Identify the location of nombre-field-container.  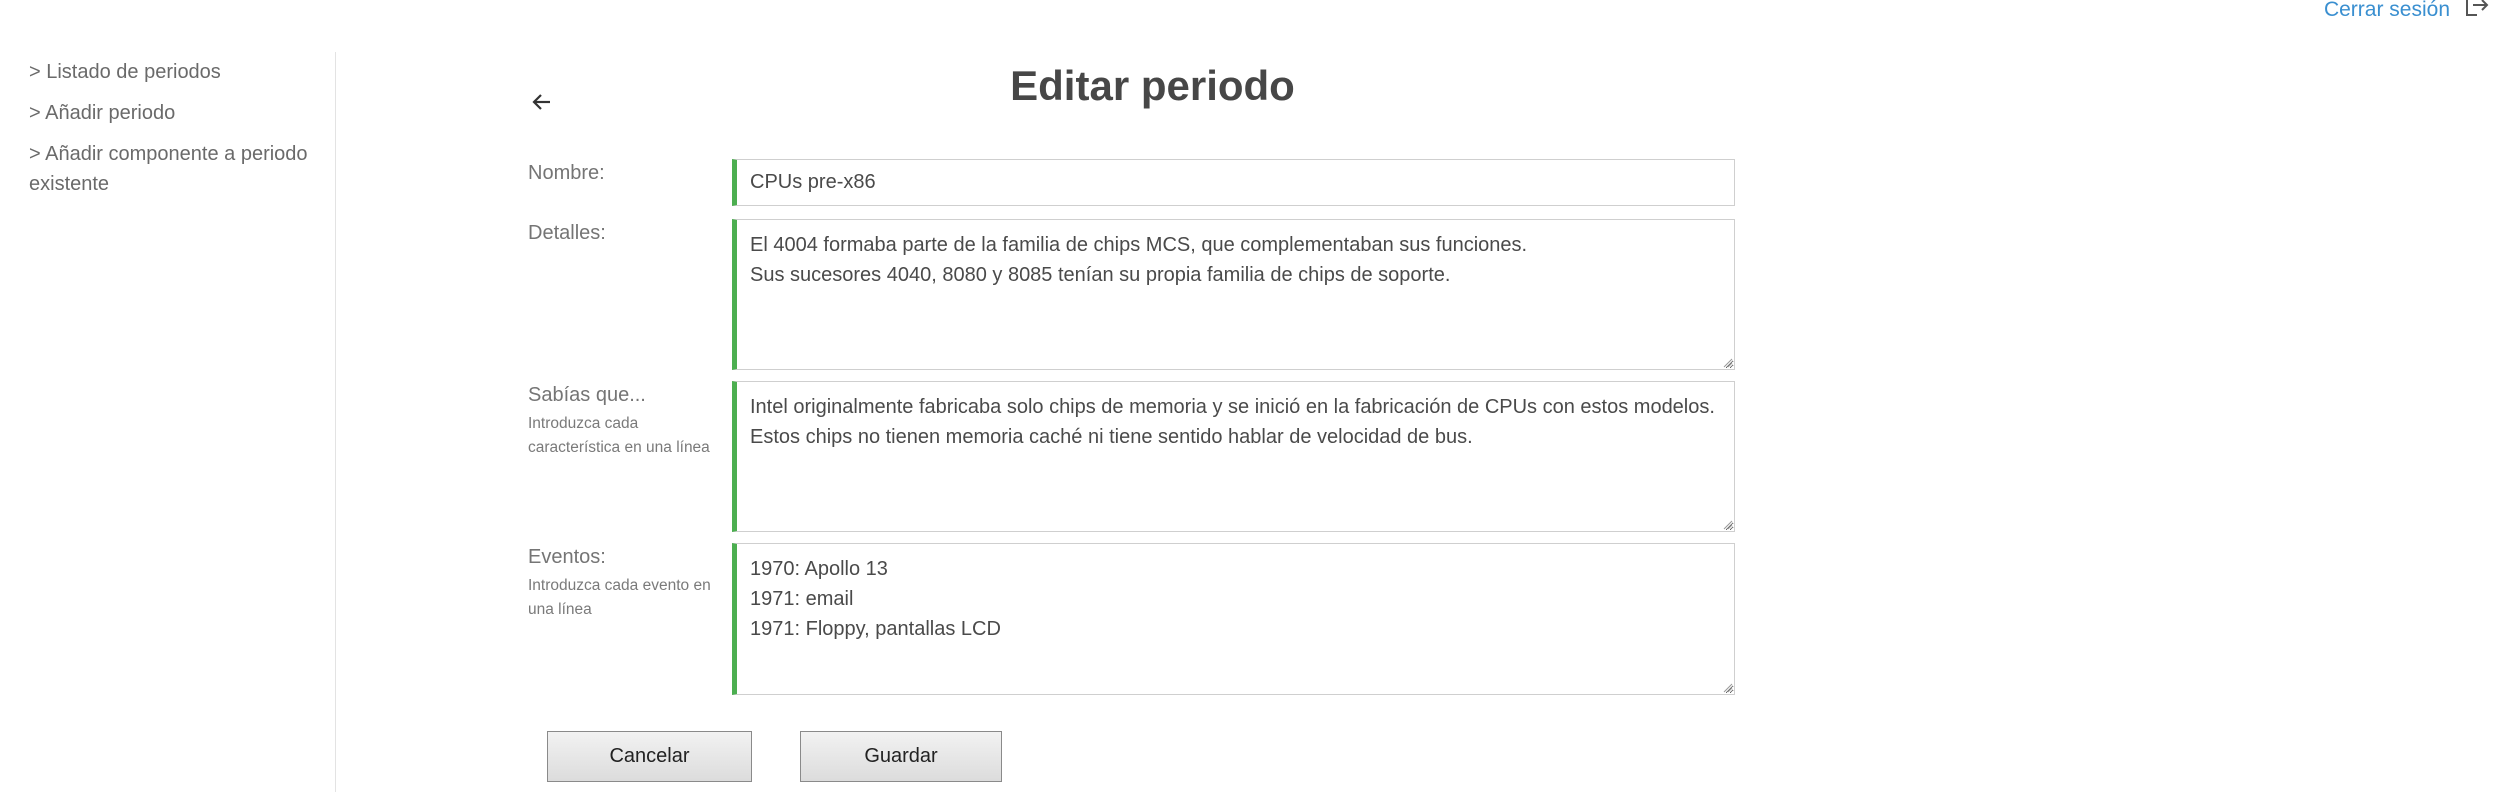
(1233, 182).